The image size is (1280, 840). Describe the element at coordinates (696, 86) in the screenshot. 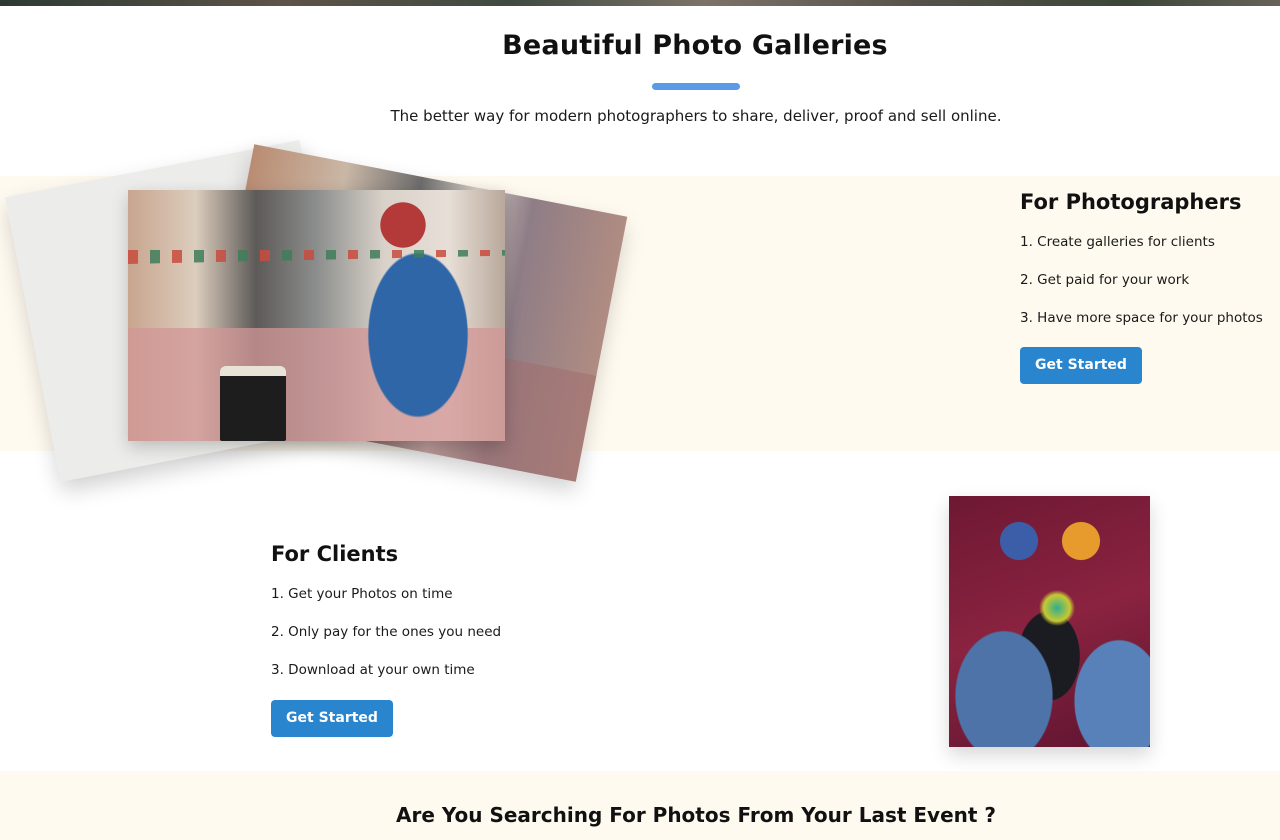

I see `title-underline` at that location.